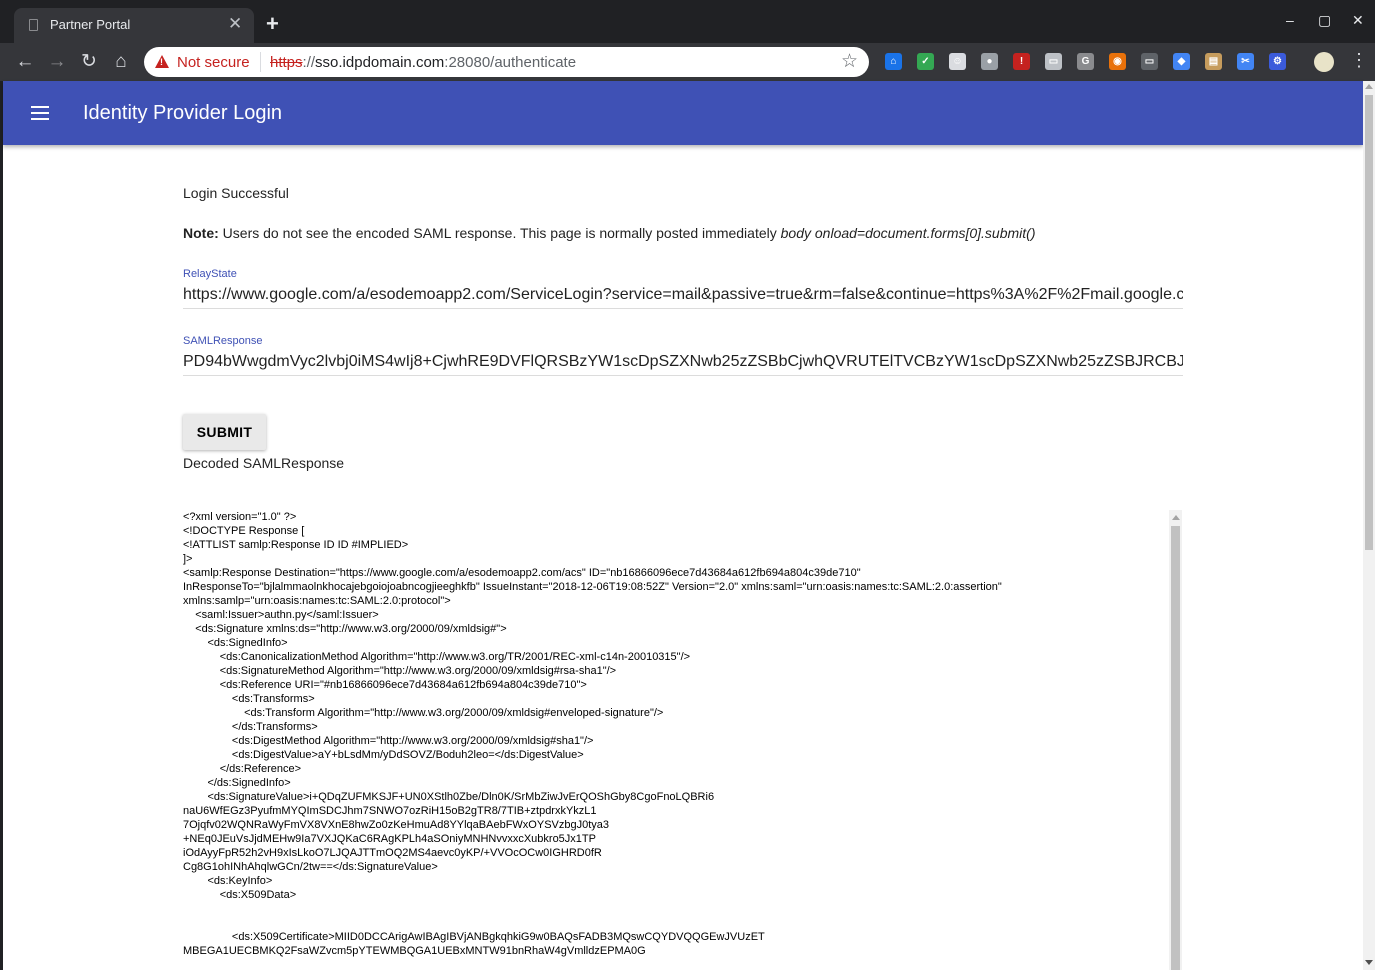 This screenshot has width=1375, height=970. I want to click on page-scroll-up-icon, so click(1369, 86).